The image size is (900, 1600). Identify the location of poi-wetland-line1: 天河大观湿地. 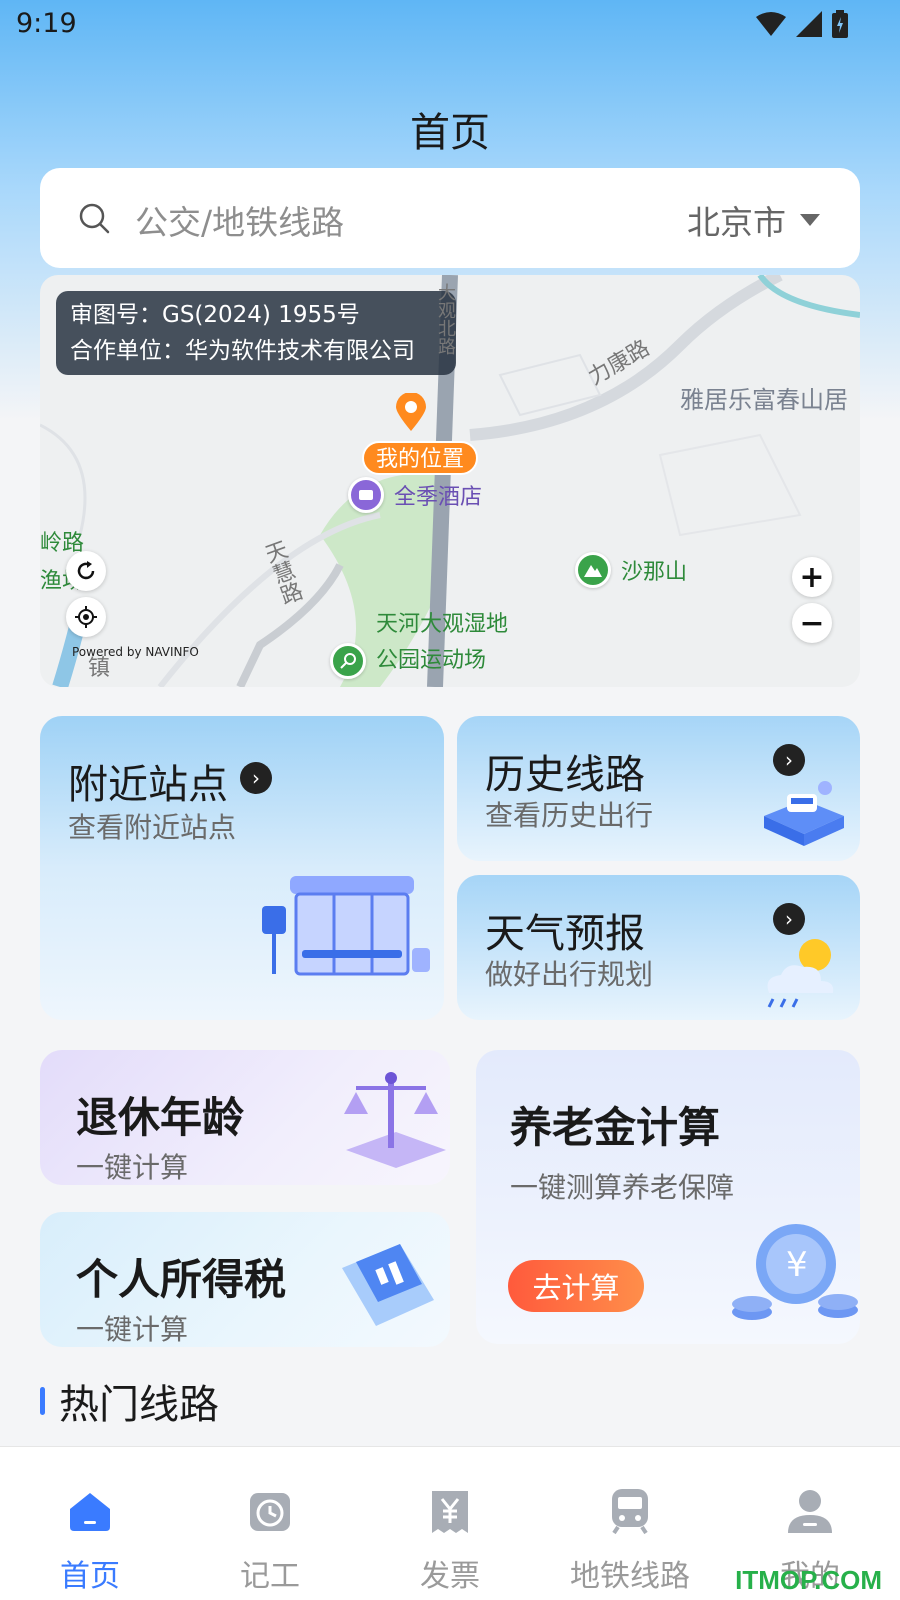
(442, 624).